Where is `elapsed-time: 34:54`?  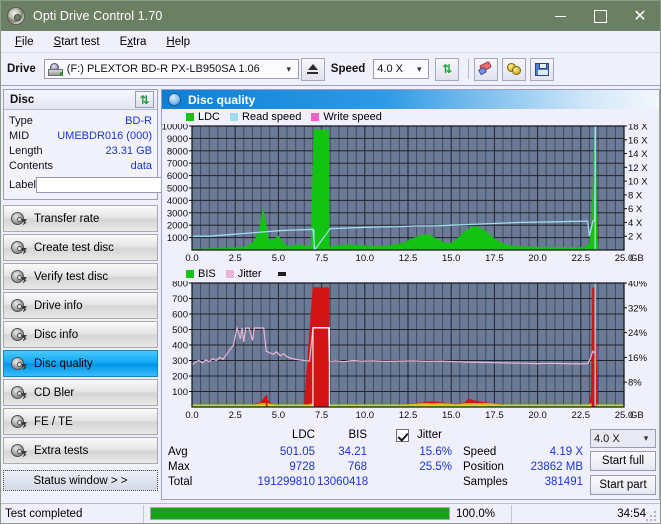
elapsed-time: 34:54 is located at coordinates (631, 513).